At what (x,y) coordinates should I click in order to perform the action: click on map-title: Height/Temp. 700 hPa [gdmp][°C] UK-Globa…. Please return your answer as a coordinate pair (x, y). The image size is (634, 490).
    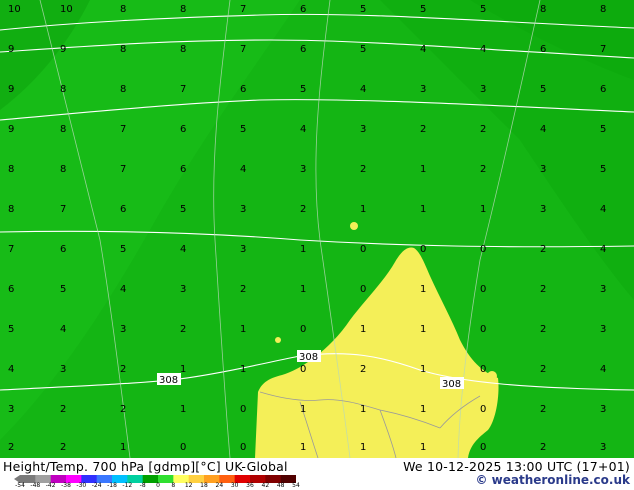
    Looking at the image, I should click on (145, 466).